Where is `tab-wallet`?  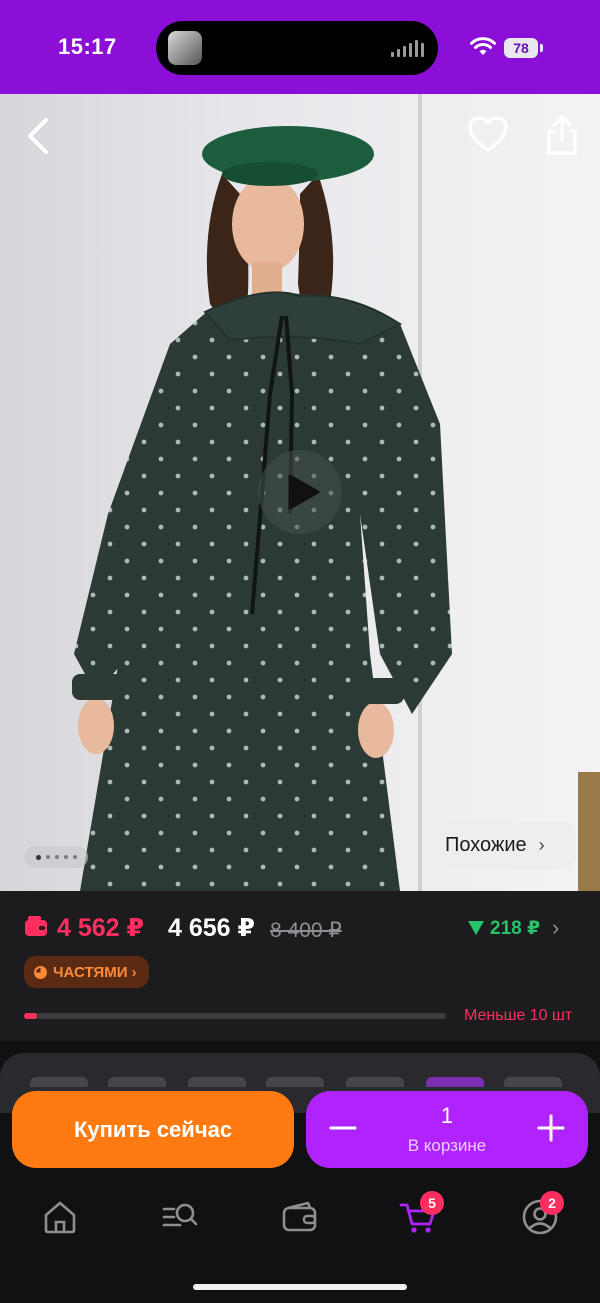 tab-wallet is located at coordinates (300, 1217).